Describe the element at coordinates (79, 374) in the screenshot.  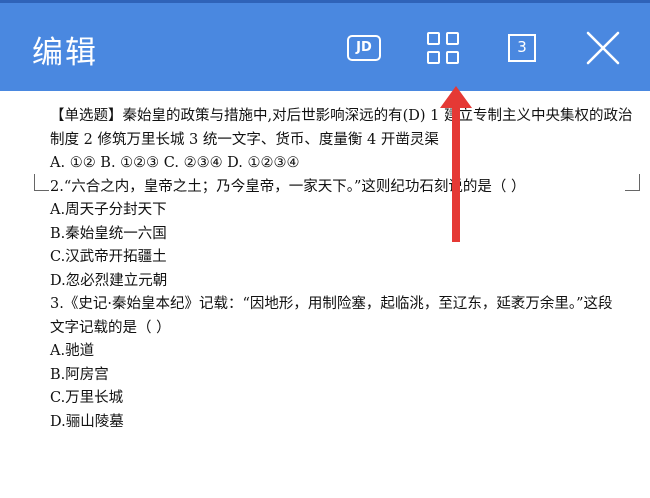
I see `doc-line: B.阿房宫` at that location.